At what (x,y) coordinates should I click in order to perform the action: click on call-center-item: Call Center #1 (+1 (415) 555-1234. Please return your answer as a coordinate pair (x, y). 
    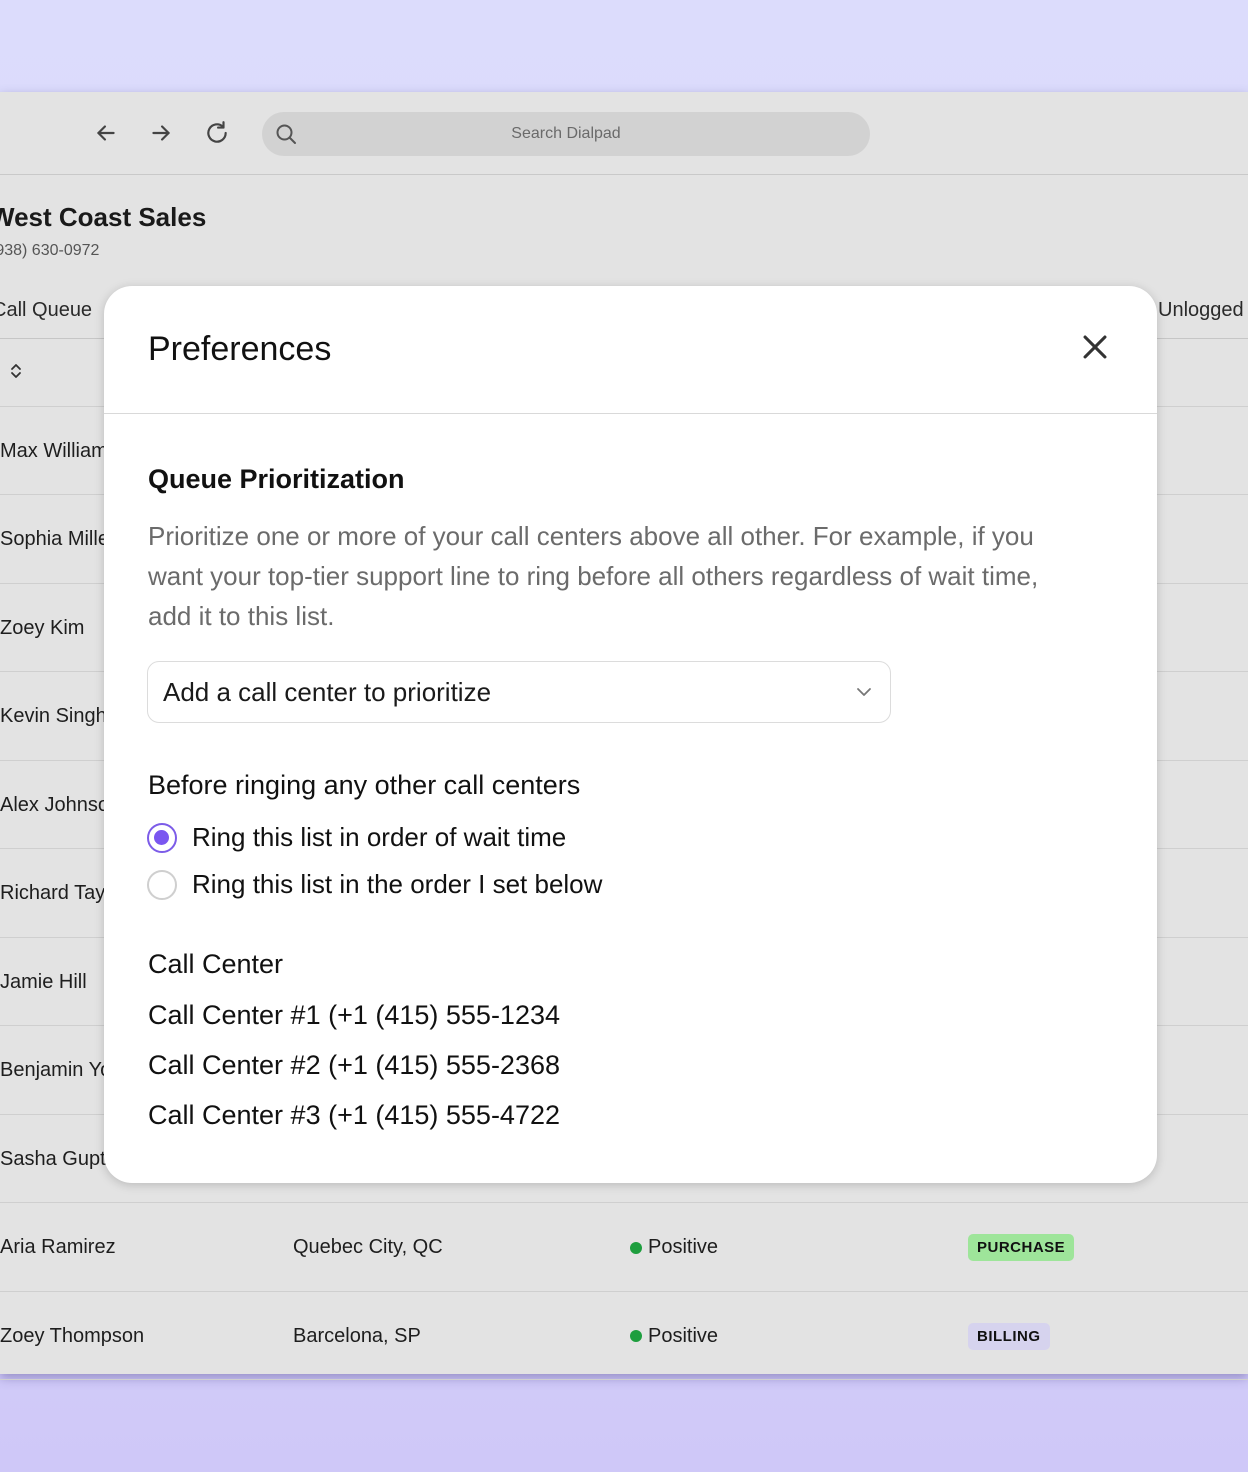
    Looking at the image, I should click on (354, 1015).